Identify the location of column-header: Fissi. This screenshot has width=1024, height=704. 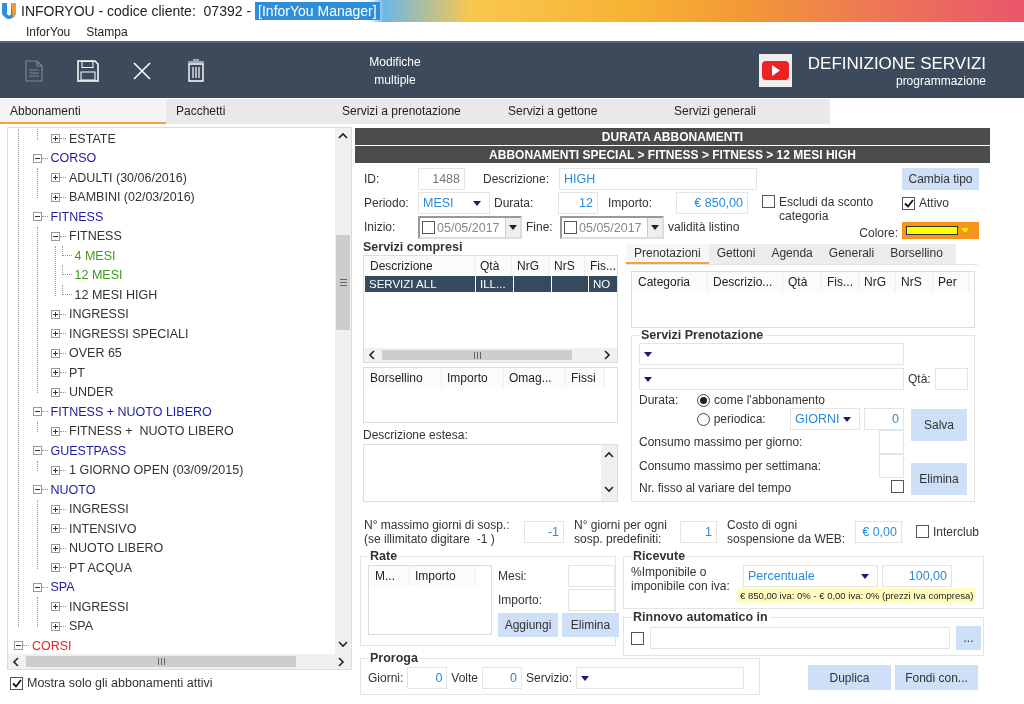
(585, 378).